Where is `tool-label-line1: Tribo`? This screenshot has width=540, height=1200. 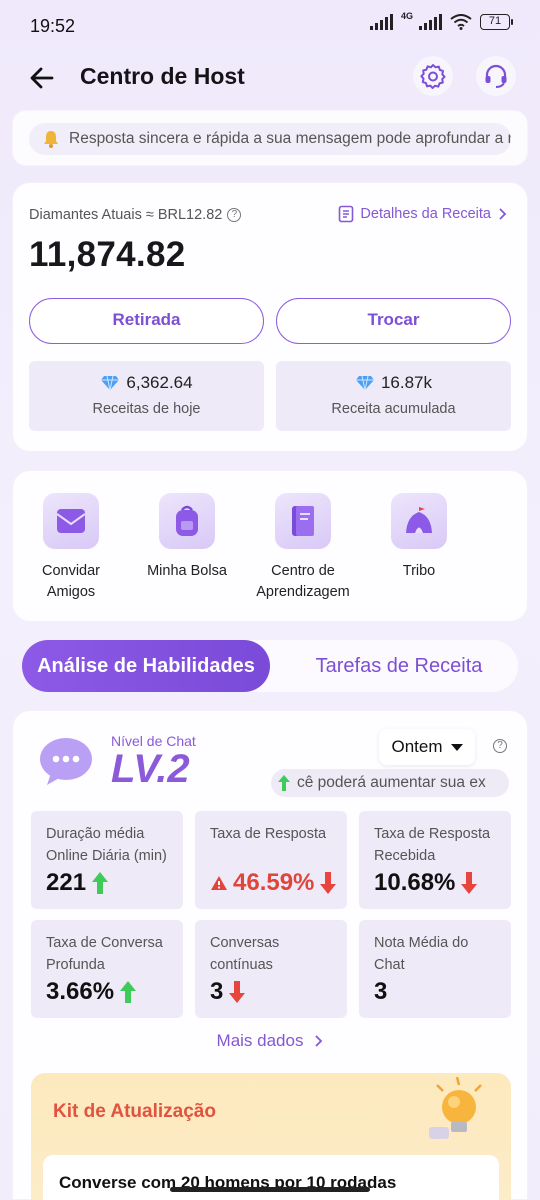 tool-label-line1: Tribo is located at coordinates (419, 571).